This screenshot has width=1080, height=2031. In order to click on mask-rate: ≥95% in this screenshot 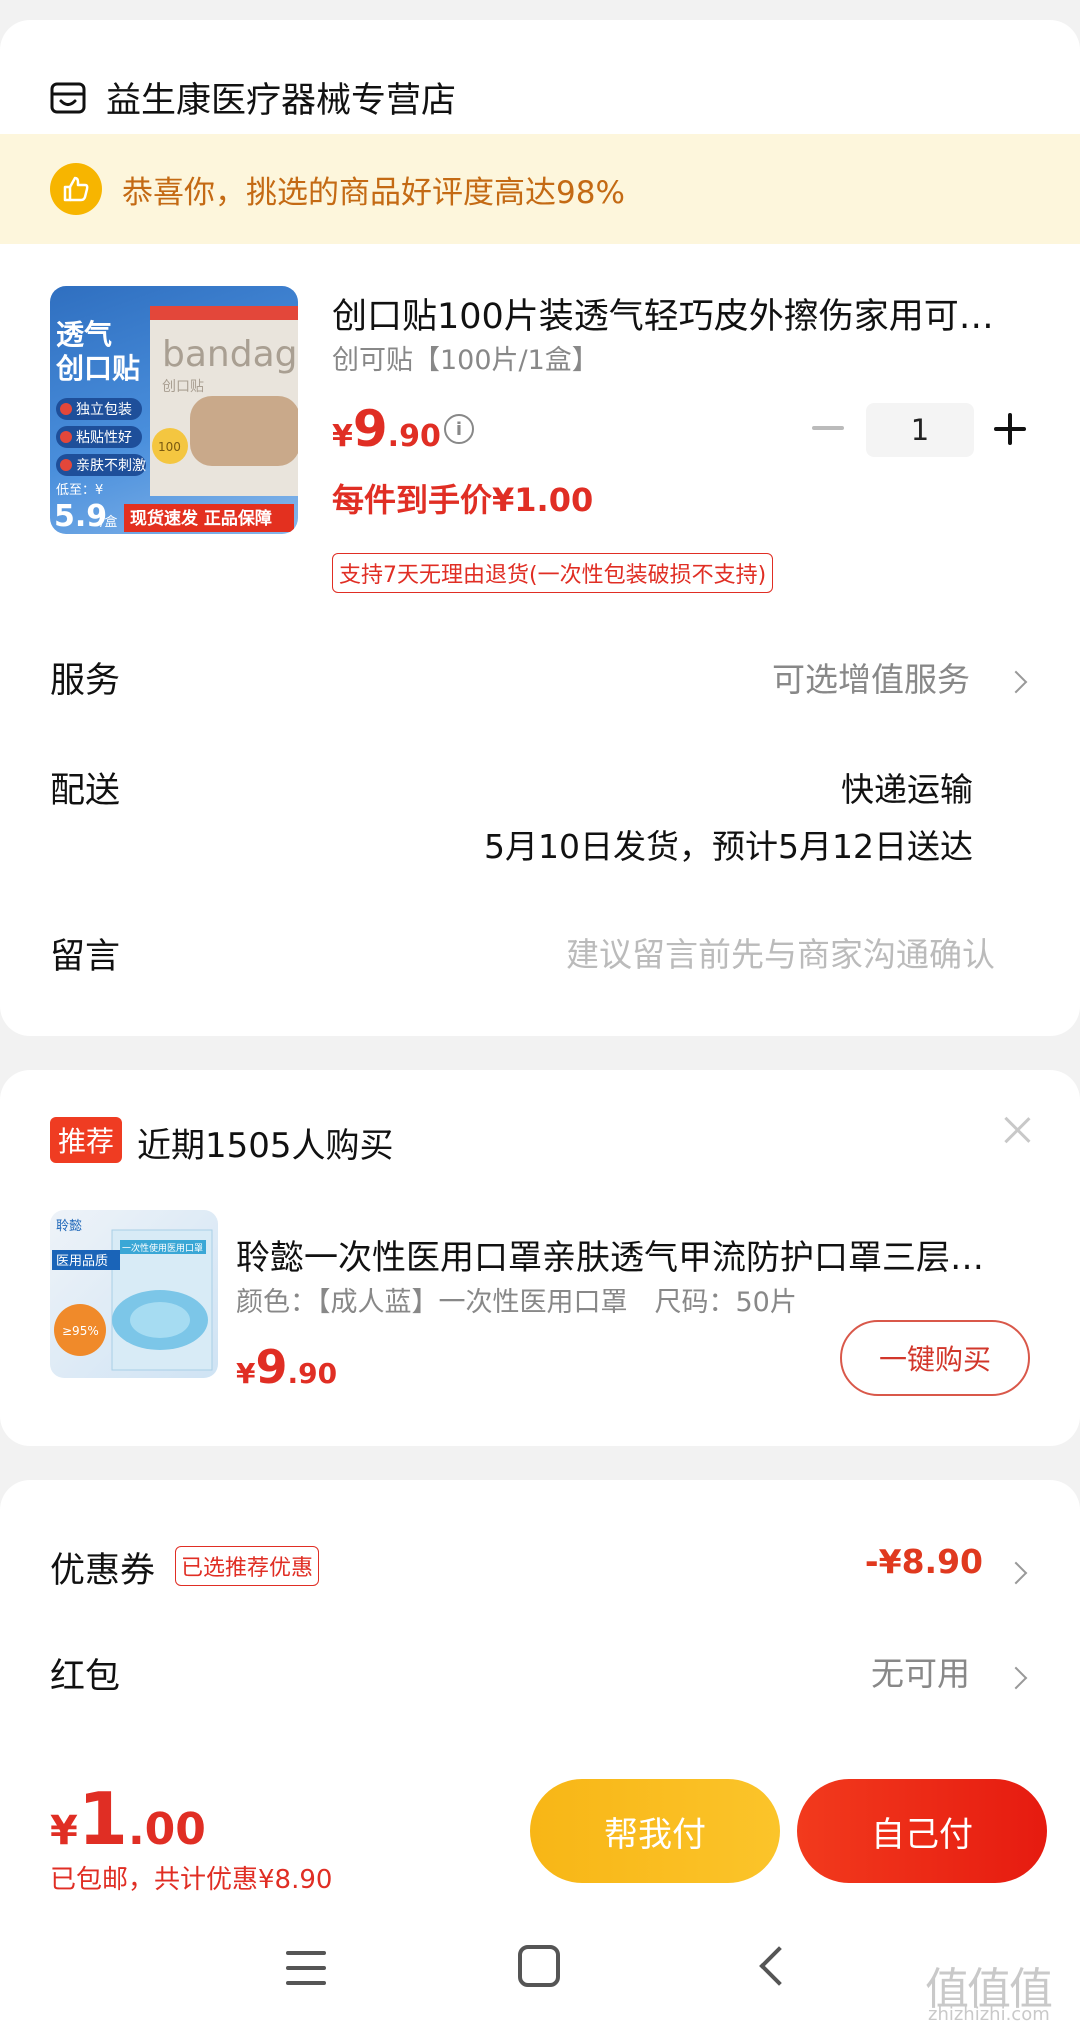, I will do `click(80, 1331)`.